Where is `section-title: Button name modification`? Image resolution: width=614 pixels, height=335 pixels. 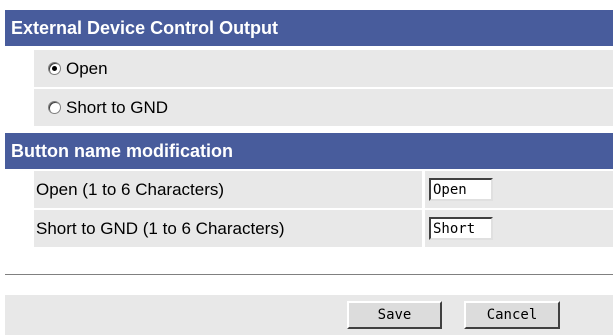 section-title: Button name modification is located at coordinates (122, 151).